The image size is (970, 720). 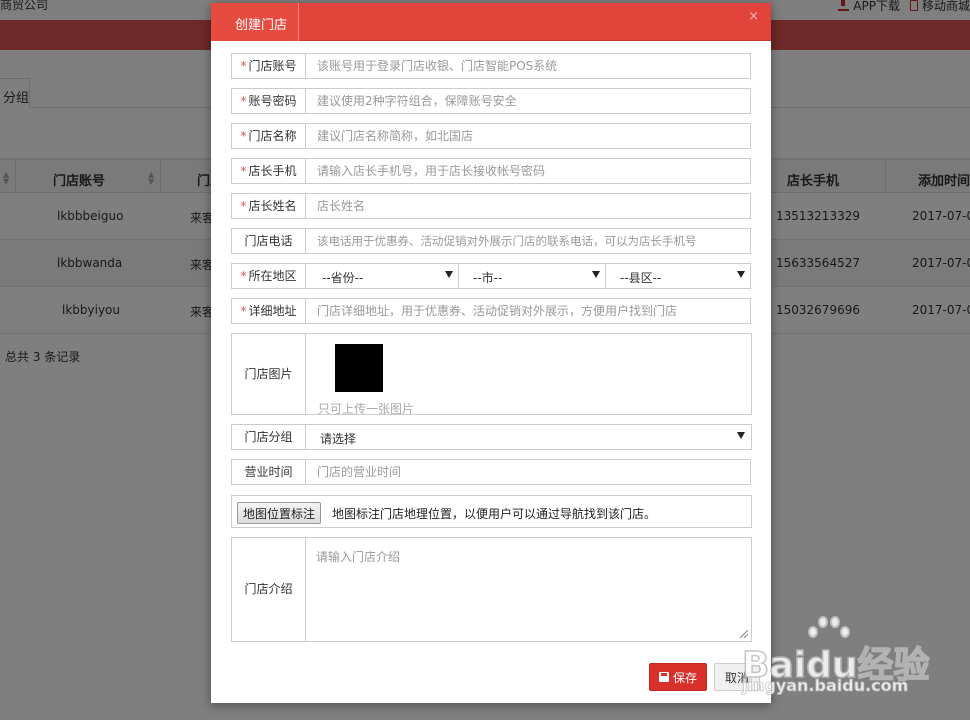 I want to click on store-intro-textarea, so click(x=529, y=589).